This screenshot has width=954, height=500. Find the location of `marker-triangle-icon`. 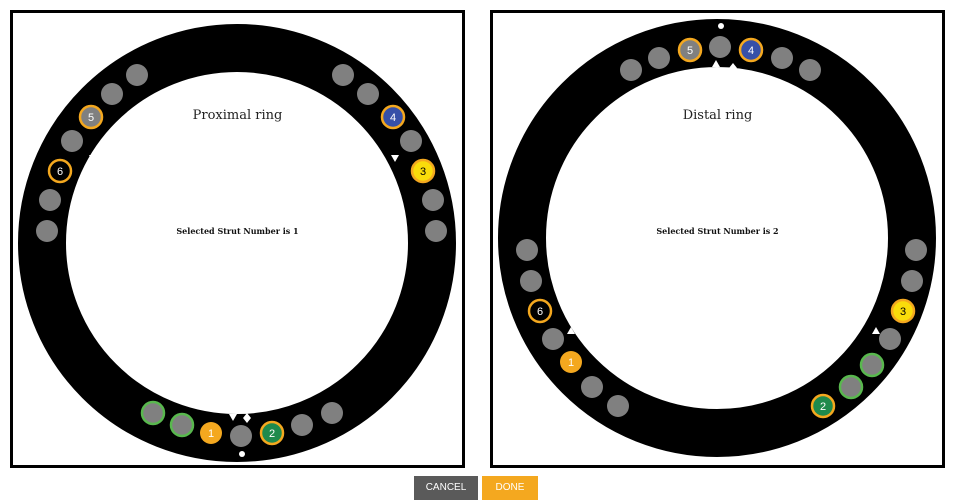

marker-triangle-icon is located at coordinates (93, 158).